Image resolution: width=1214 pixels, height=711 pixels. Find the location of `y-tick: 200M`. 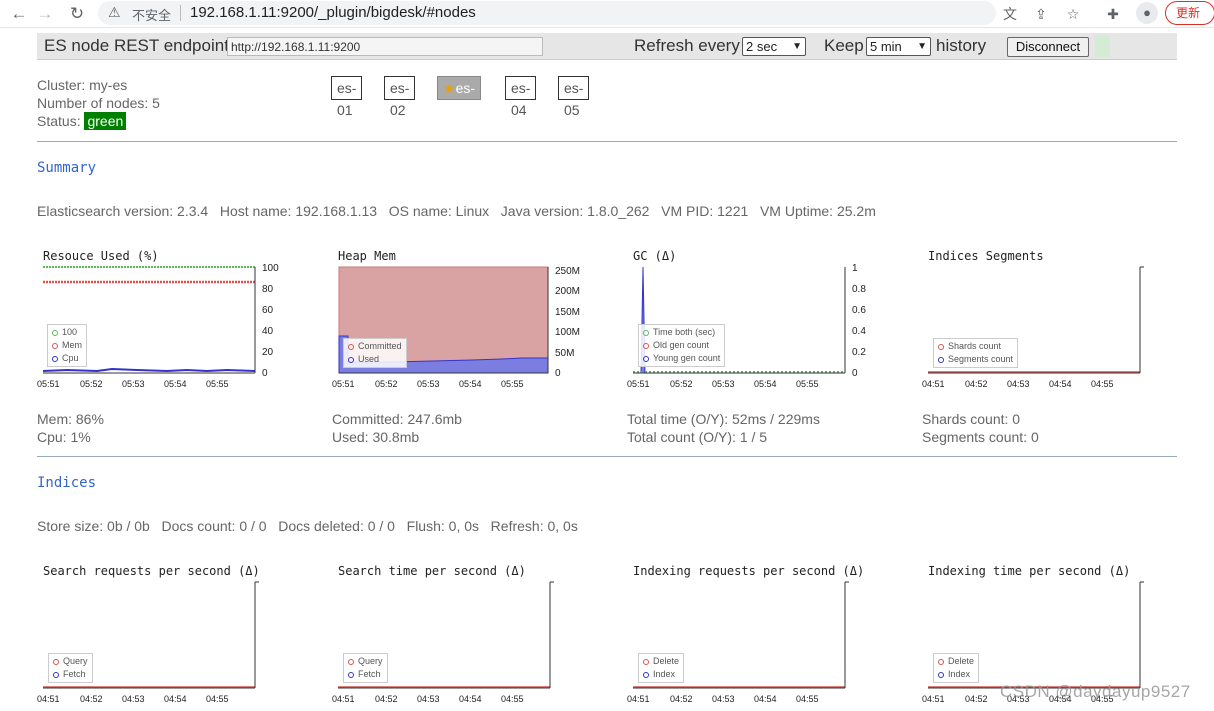

y-tick: 200M is located at coordinates (567, 291).